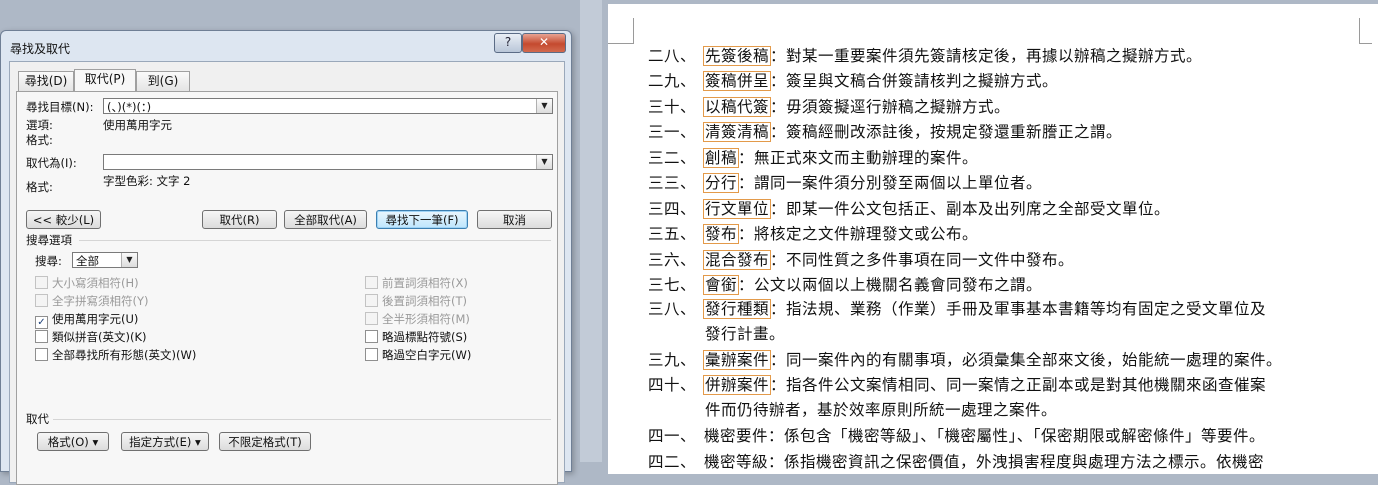 The height and width of the screenshot is (485, 1378). What do you see at coordinates (417, 319) in the screenshot?
I see `match-width-checkbox: 全半形須相符(M)` at bounding box center [417, 319].